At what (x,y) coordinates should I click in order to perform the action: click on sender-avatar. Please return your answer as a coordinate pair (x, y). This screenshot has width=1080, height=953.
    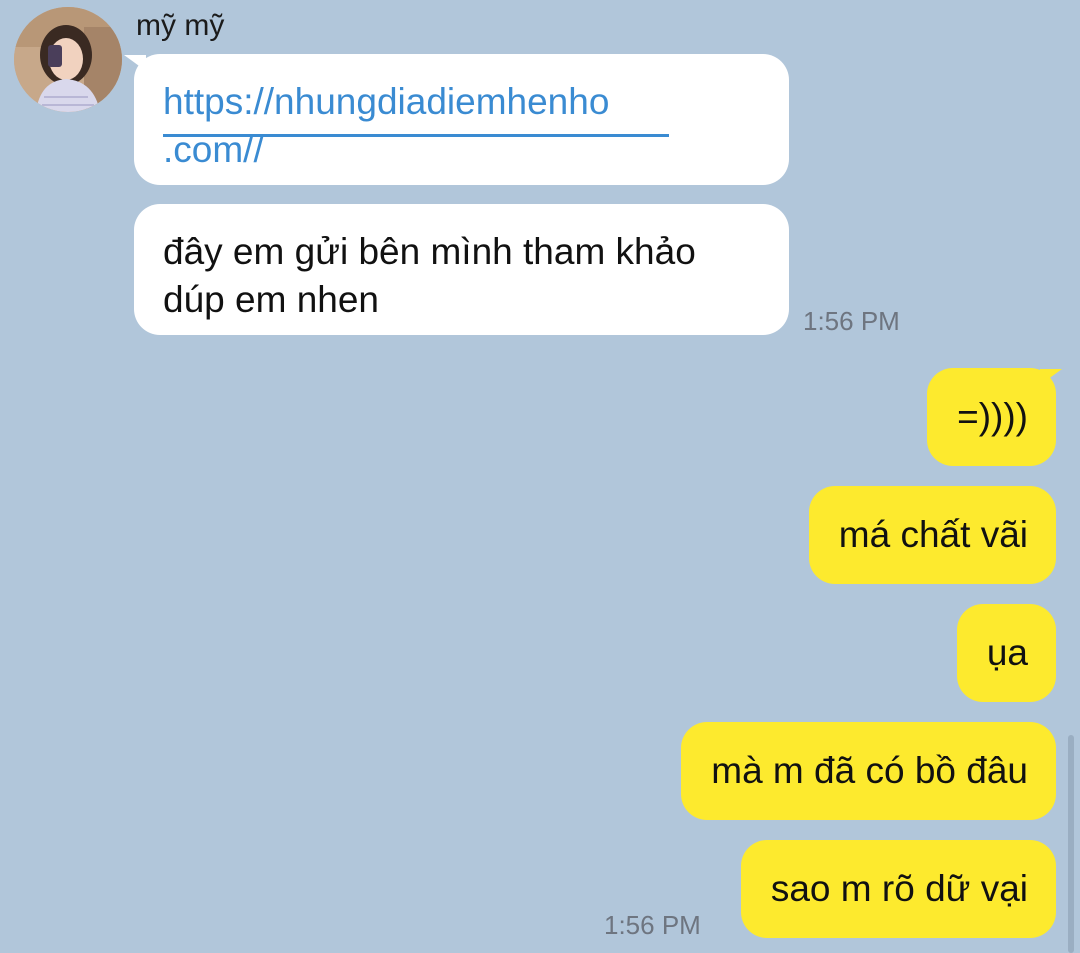
    Looking at the image, I should click on (68, 59).